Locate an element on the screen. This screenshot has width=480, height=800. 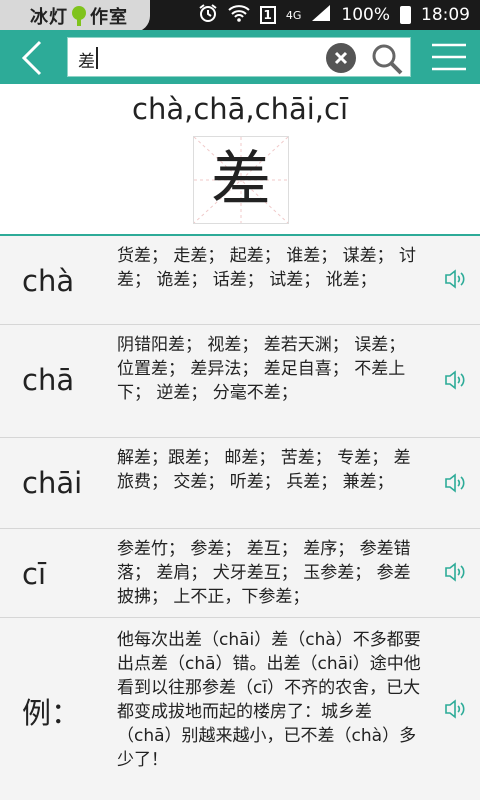
brand-text-left: 冰灯 is located at coordinates (49, 17).